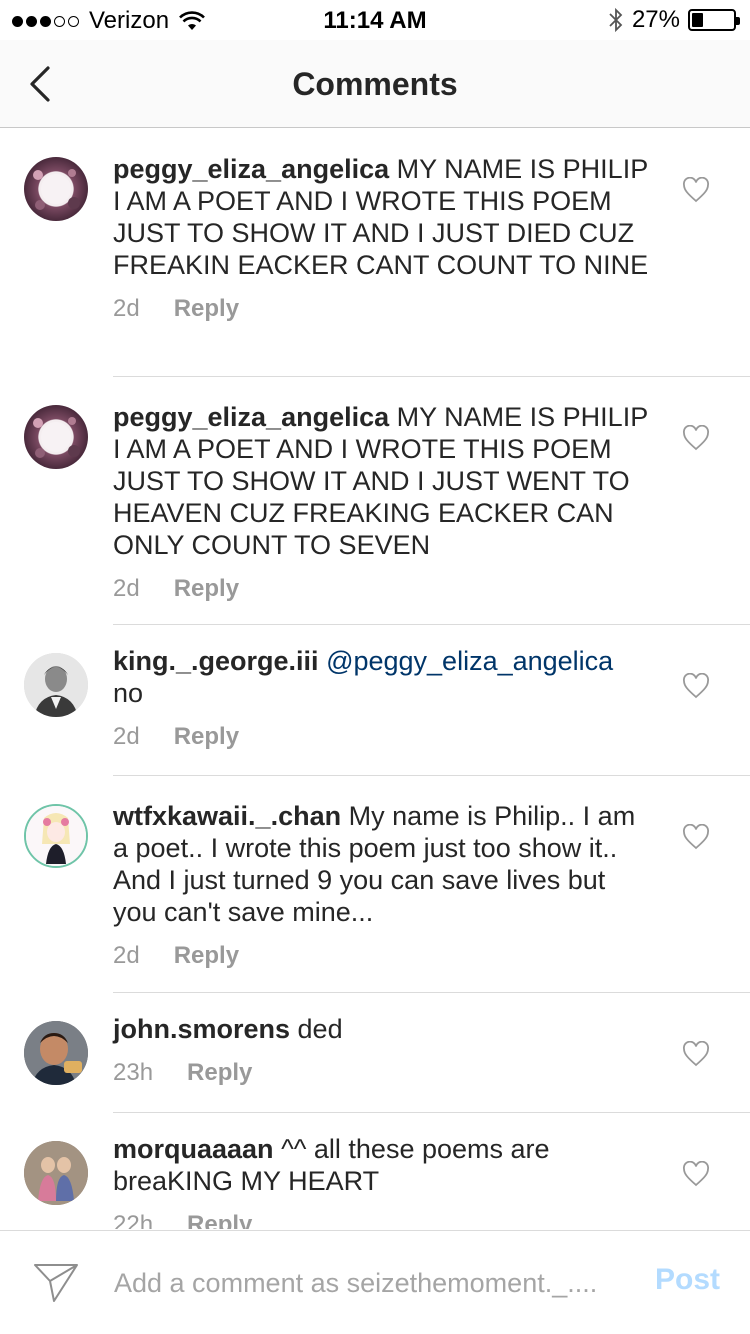  Describe the element at coordinates (383, 1220) in the screenshot. I see `comment-meta: 22h Reply` at that location.